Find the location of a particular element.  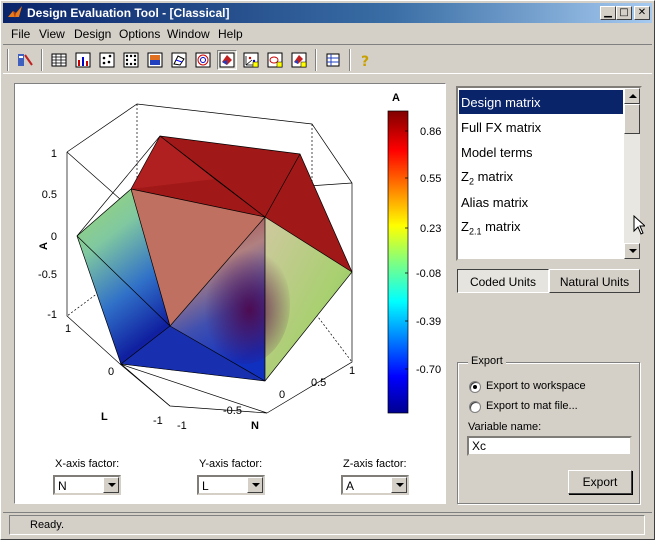

scroll-up-button is located at coordinates (632, 96).